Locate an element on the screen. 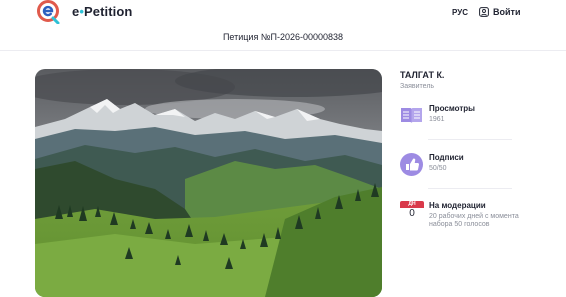 The image size is (566, 297). calendar-icon: ДН 0 is located at coordinates (412, 211).